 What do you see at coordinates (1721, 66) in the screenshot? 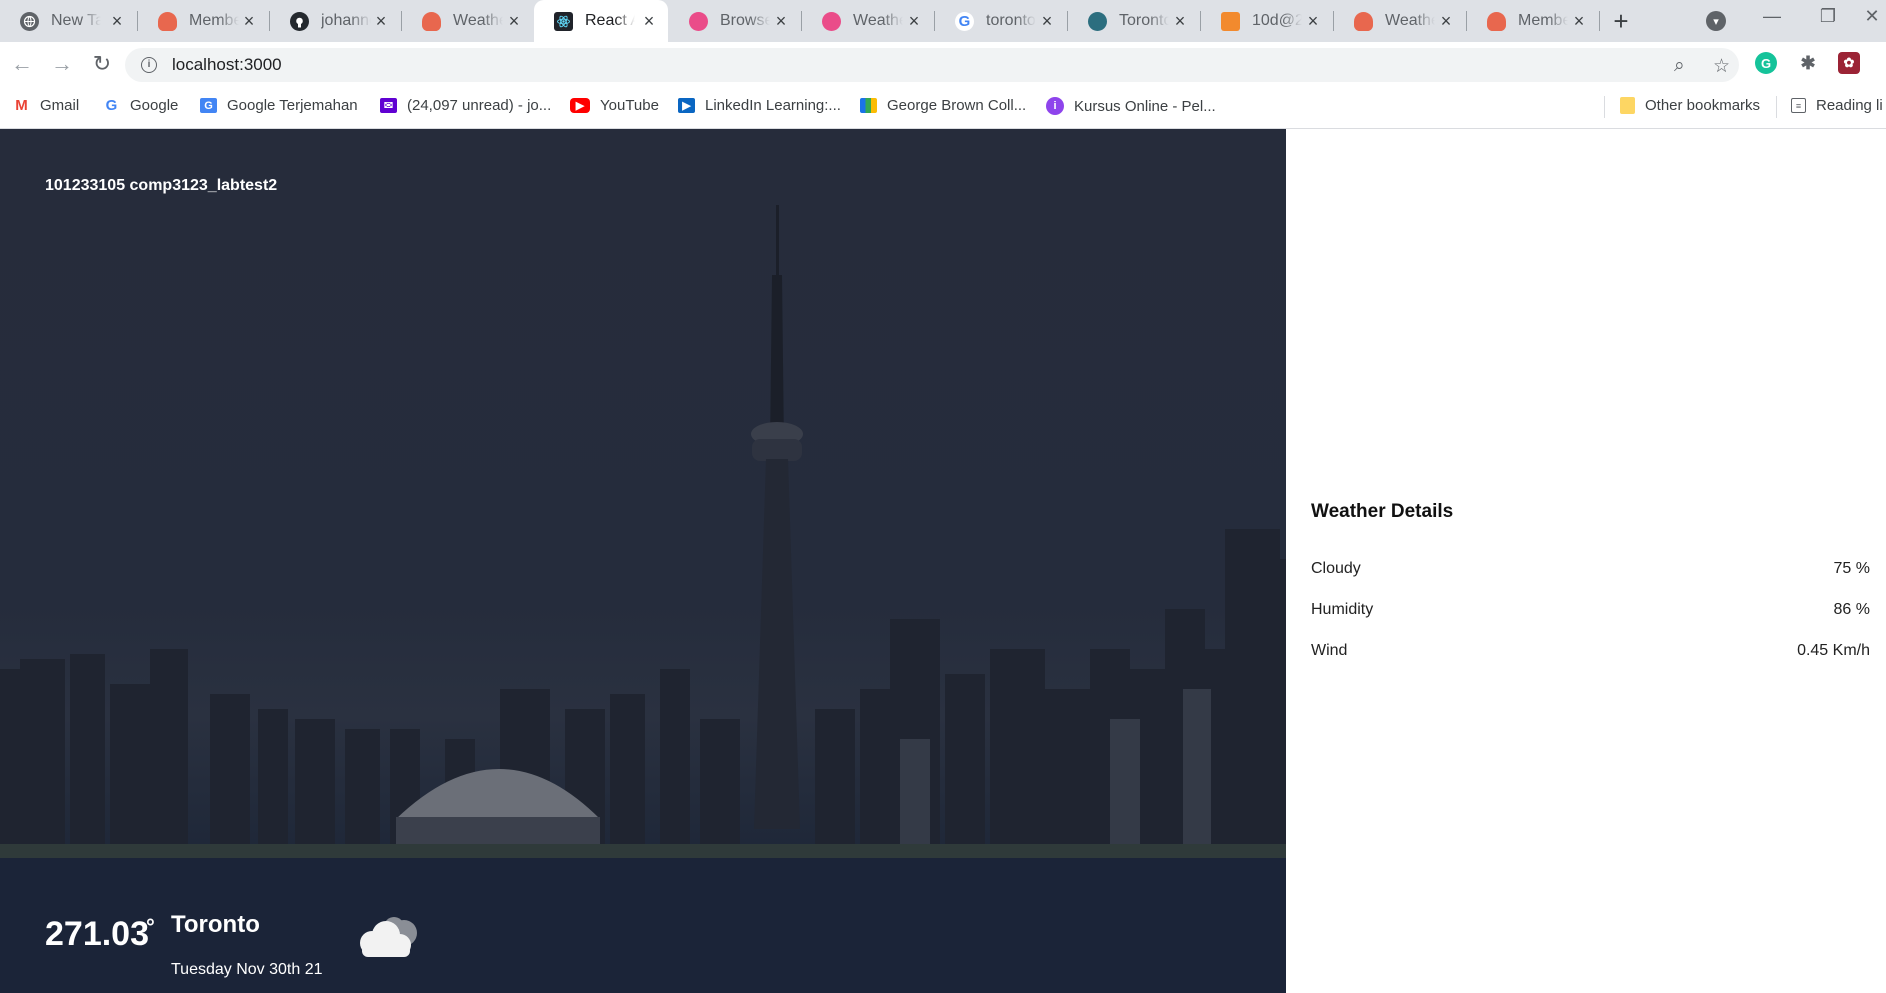
I see `bookmark-star-icon: ☆` at bounding box center [1721, 66].